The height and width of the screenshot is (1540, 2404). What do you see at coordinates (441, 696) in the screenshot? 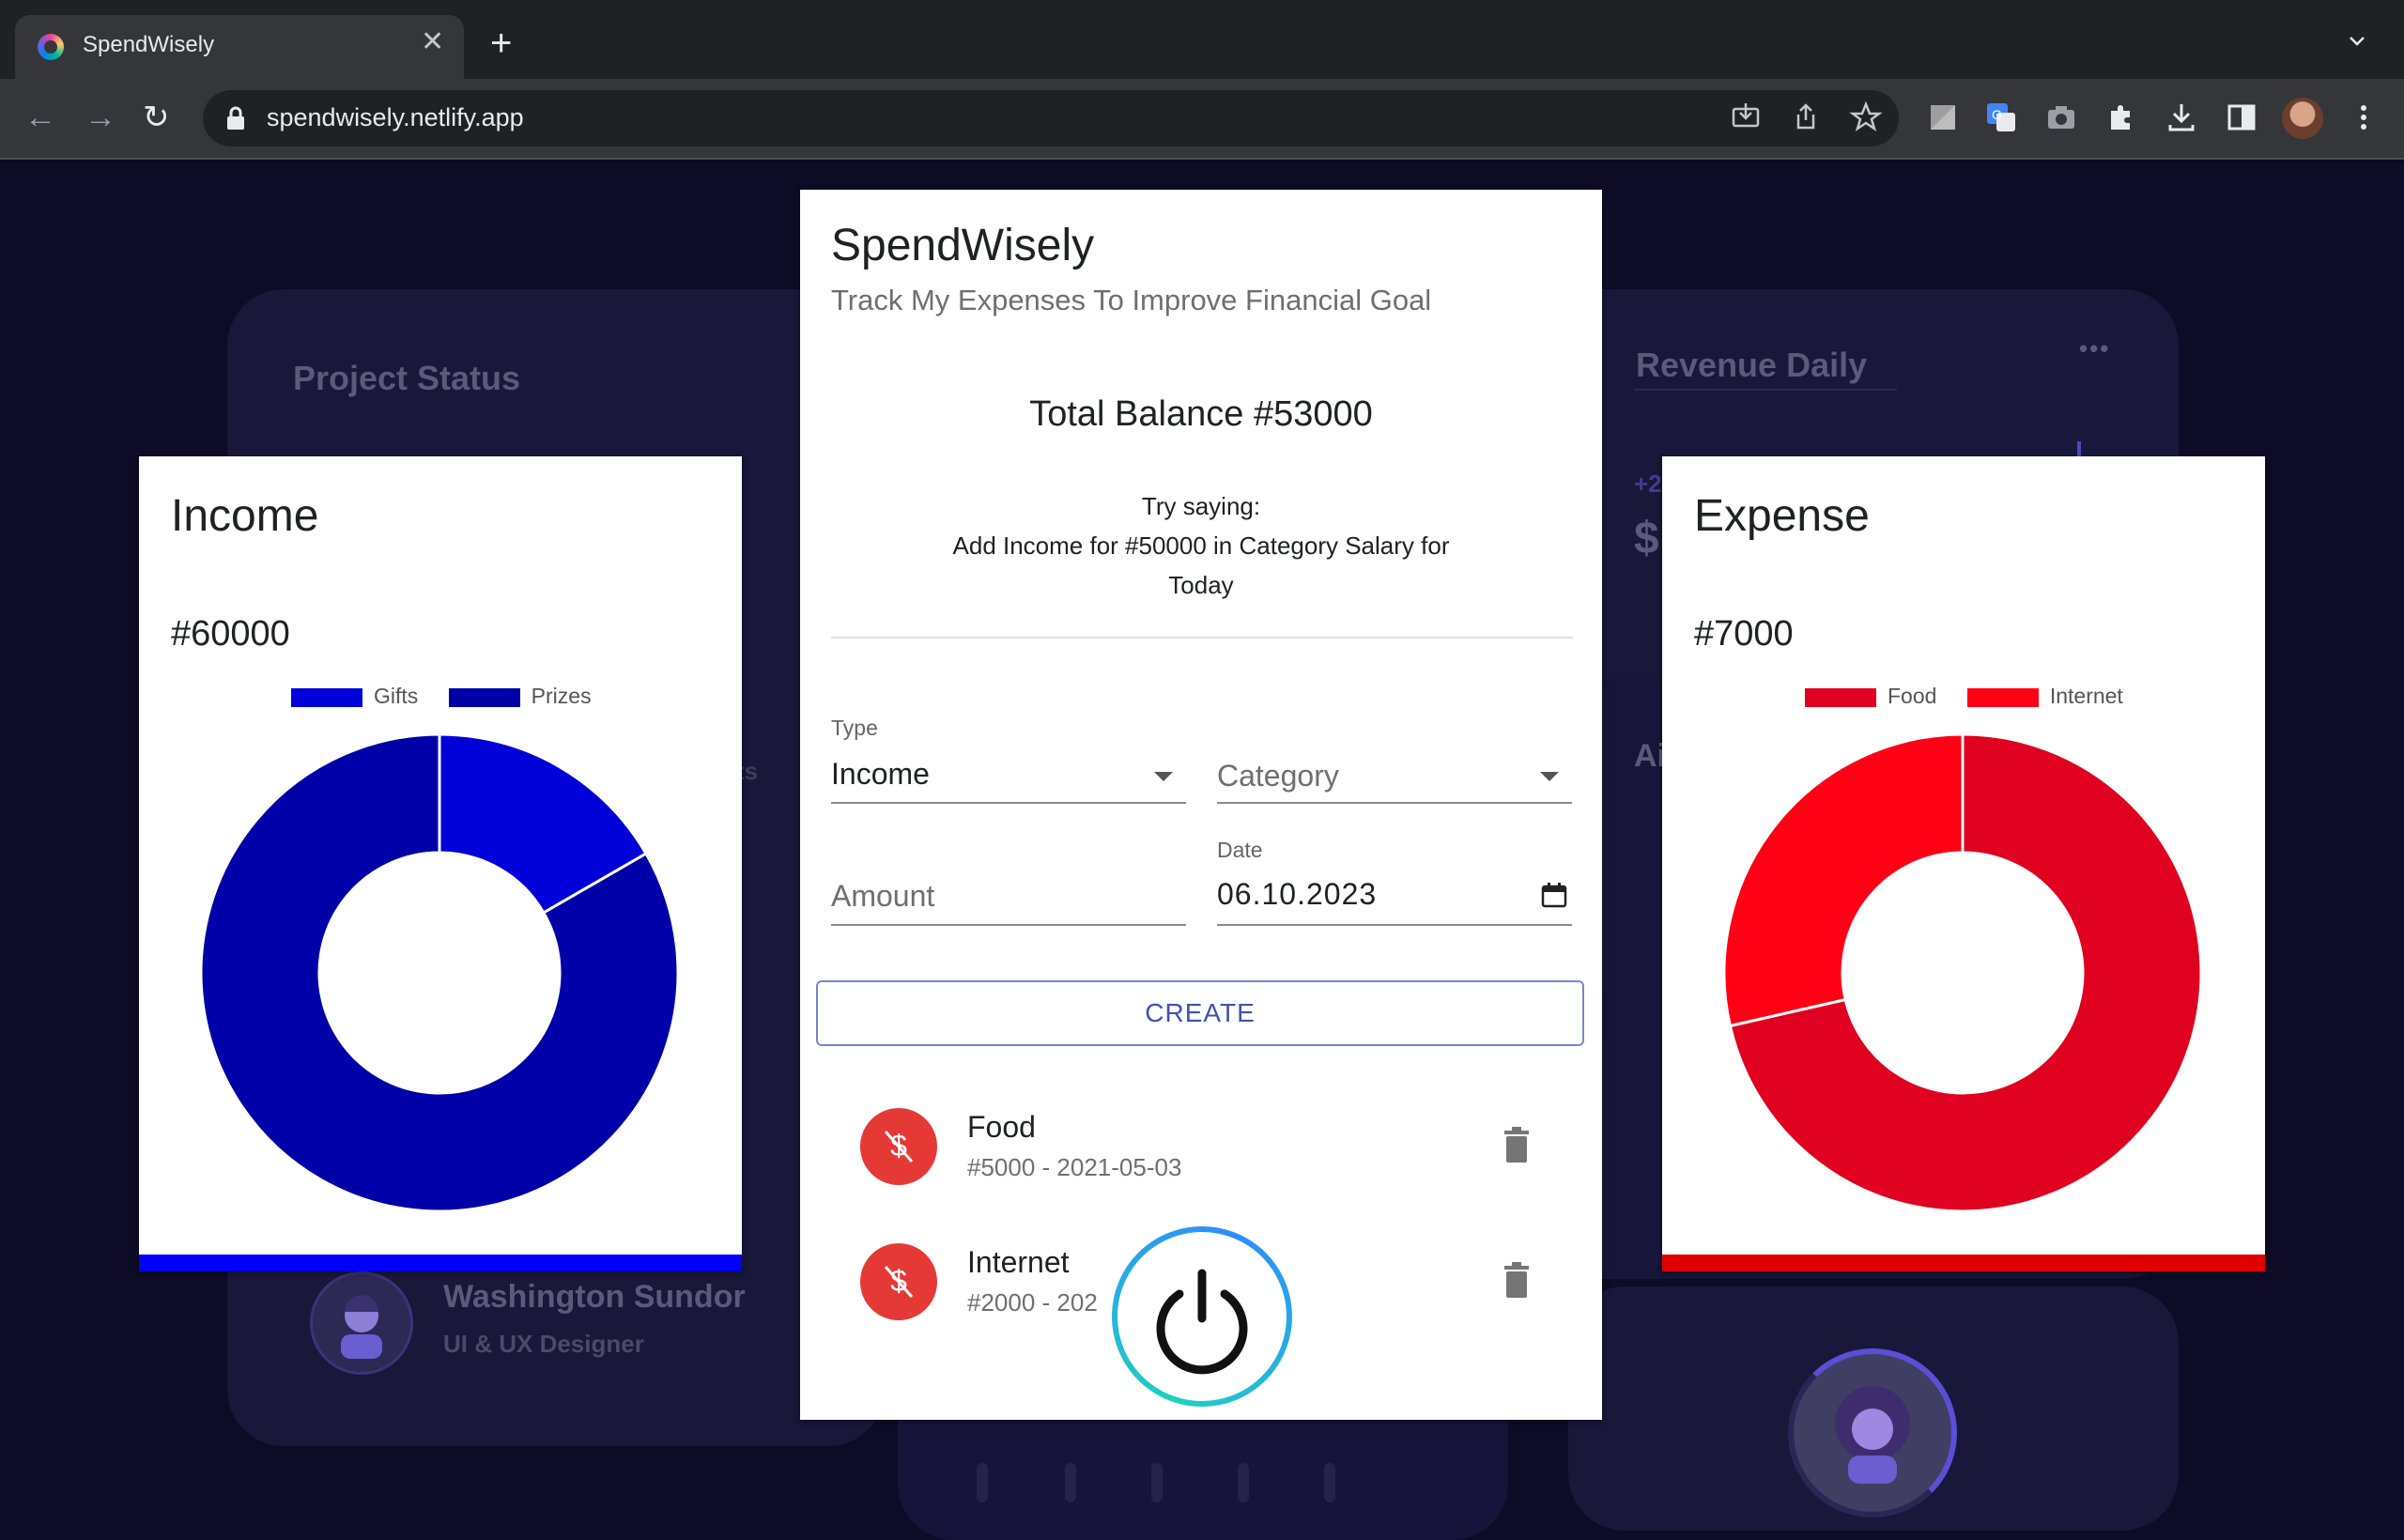
I see `income-legend: Gifts Prizes` at bounding box center [441, 696].